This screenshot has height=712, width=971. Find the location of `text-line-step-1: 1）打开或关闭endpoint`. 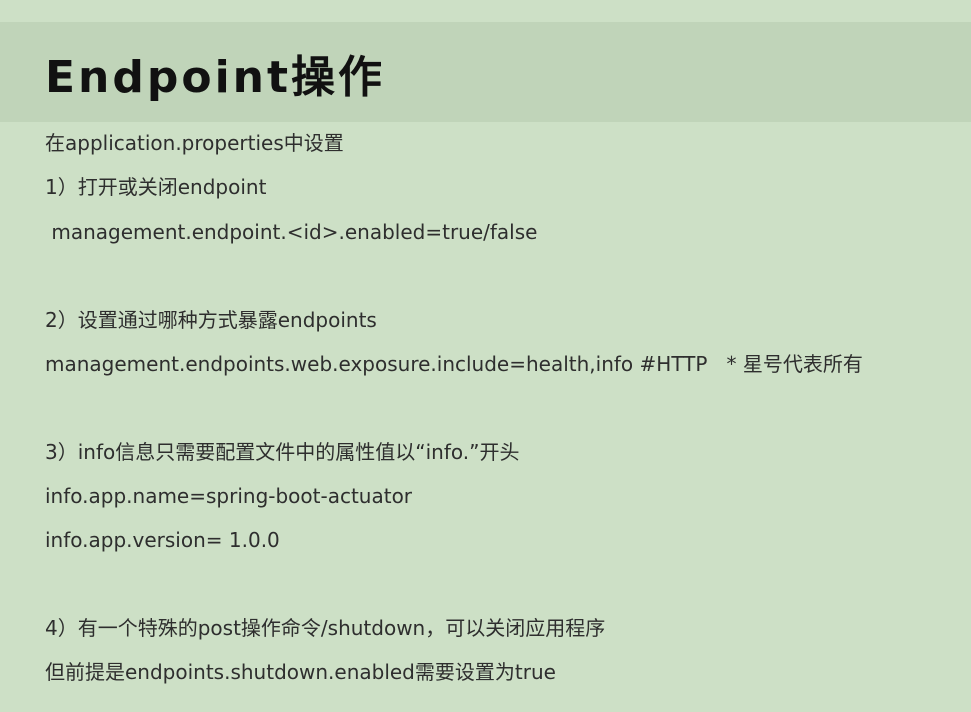

text-line-step-1: 1）打开或关闭endpoint is located at coordinates (156, 187).